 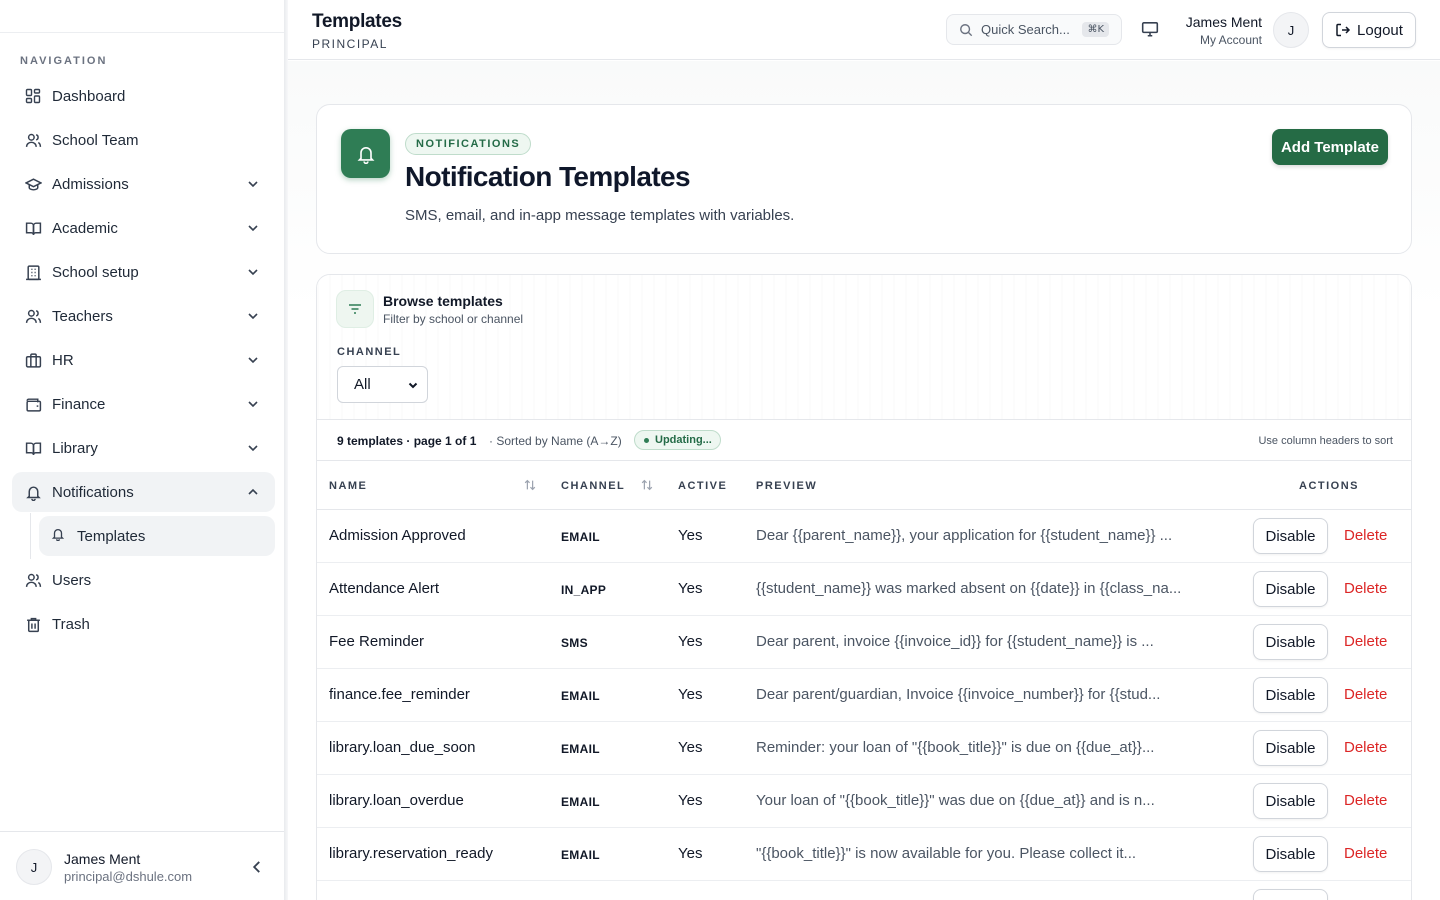 What do you see at coordinates (362, 384) in the screenshot?
I see `channel-filter-value: All` at bounding box center [362, 384].